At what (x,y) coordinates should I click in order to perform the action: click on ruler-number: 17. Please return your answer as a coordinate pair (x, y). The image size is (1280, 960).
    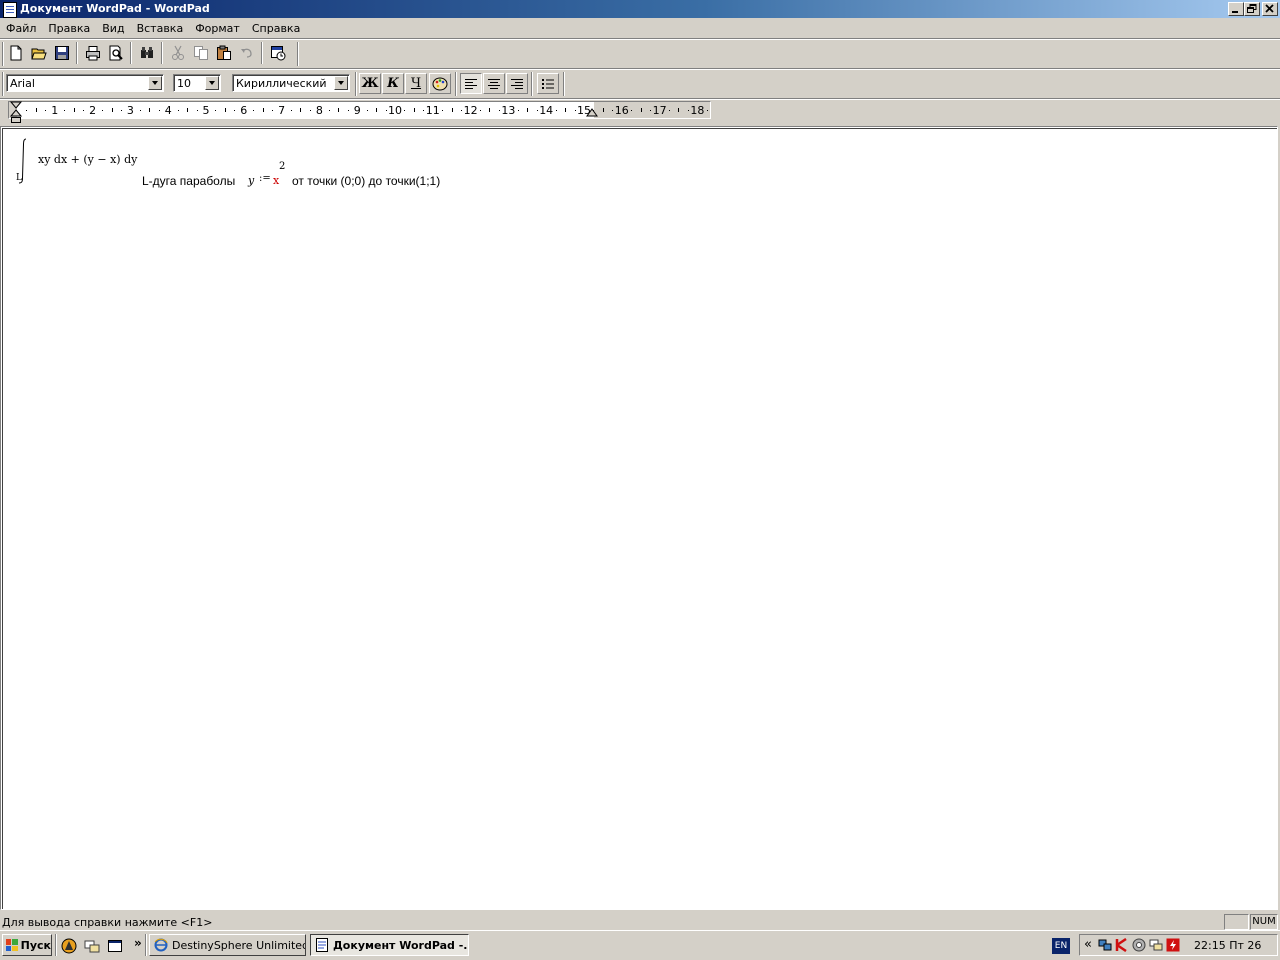
    Looking at the image, I should click on (659, 110).